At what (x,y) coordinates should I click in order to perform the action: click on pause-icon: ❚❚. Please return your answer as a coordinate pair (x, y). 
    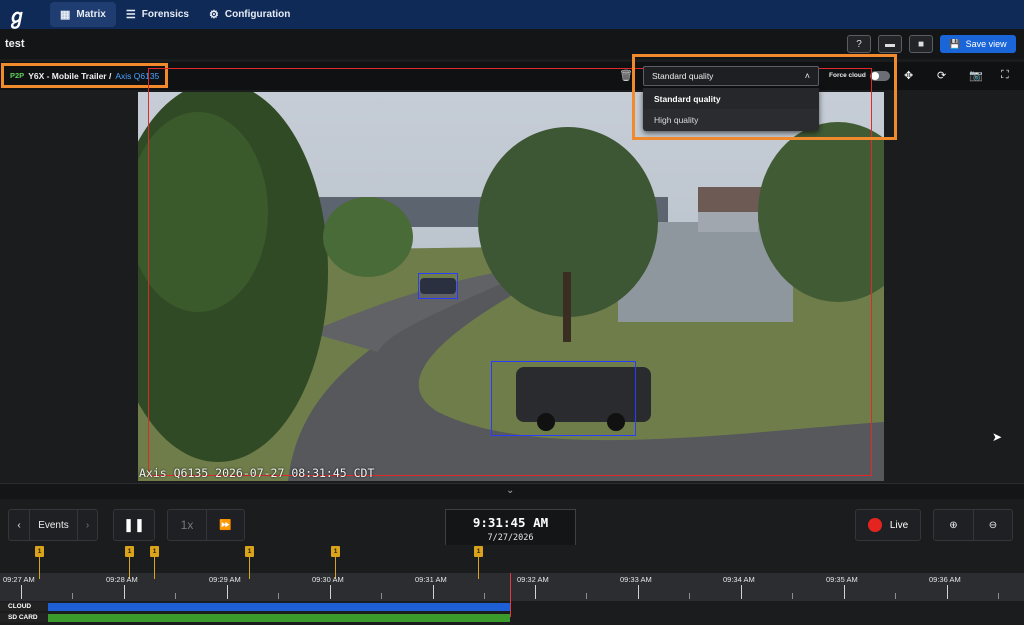
    Looking at the image, I should click on (134, 524).